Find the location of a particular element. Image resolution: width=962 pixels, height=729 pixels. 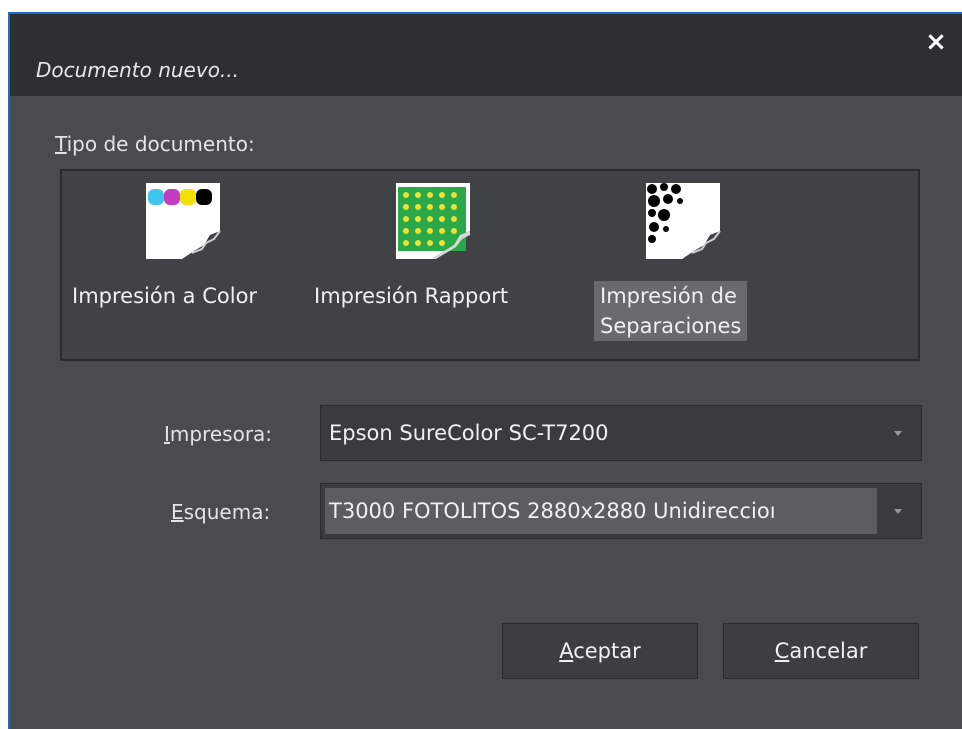

printer-select: Epson SureColor SC-T7200 is located at coordinates (621, 433).